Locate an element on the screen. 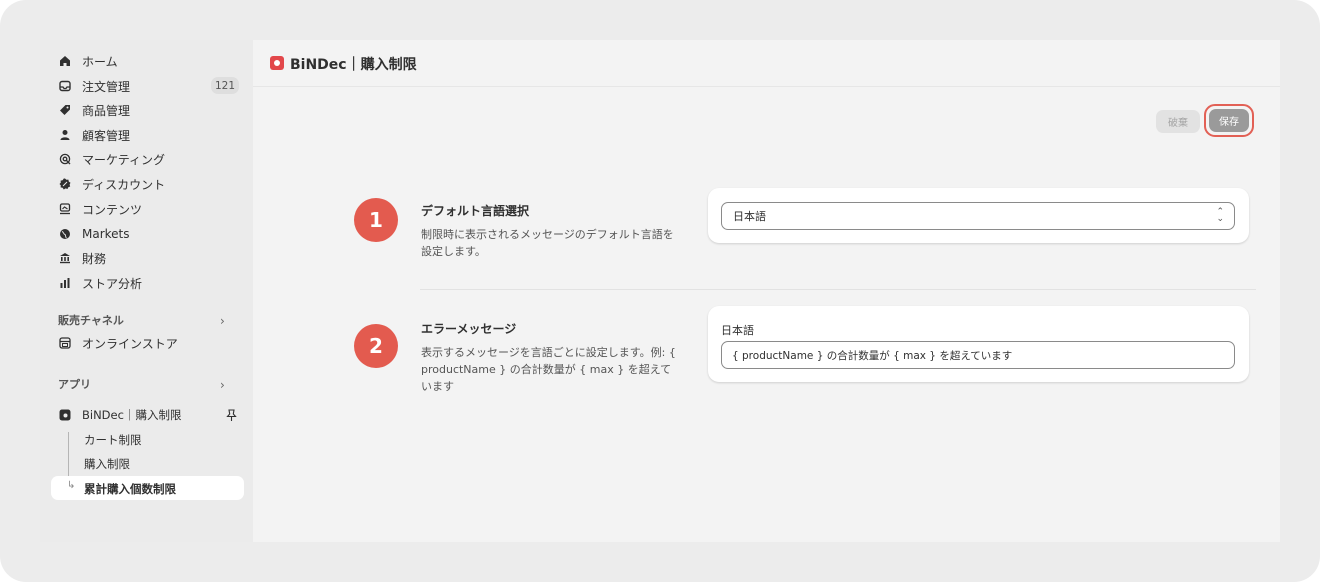  tag-icon is located at coordinates (65, 110).